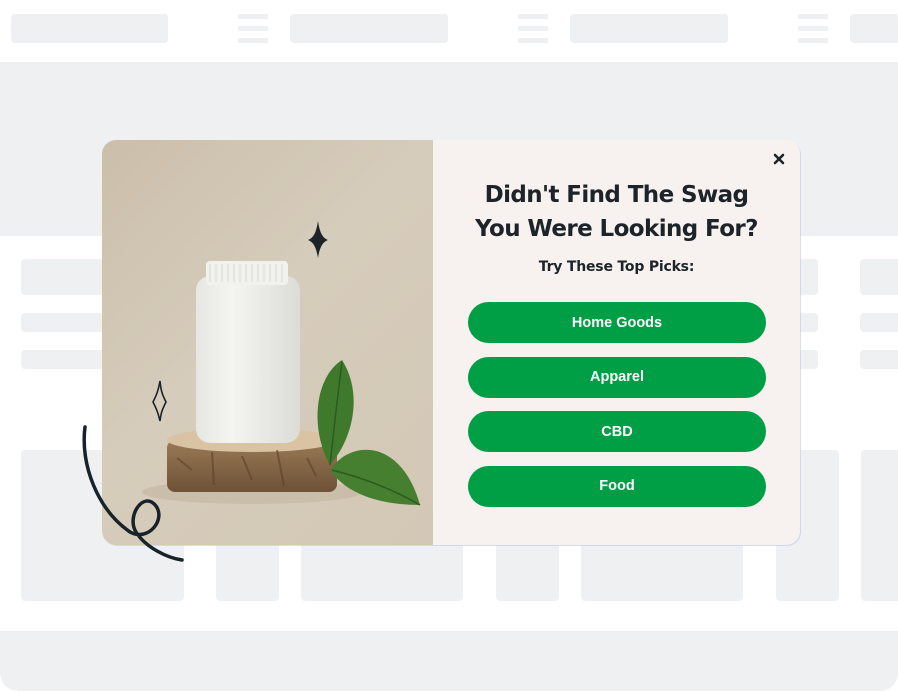 The width and height of the screenshot is (898, 691). I want to click on pick-button-apparel: Apparel, so click(617, 377).